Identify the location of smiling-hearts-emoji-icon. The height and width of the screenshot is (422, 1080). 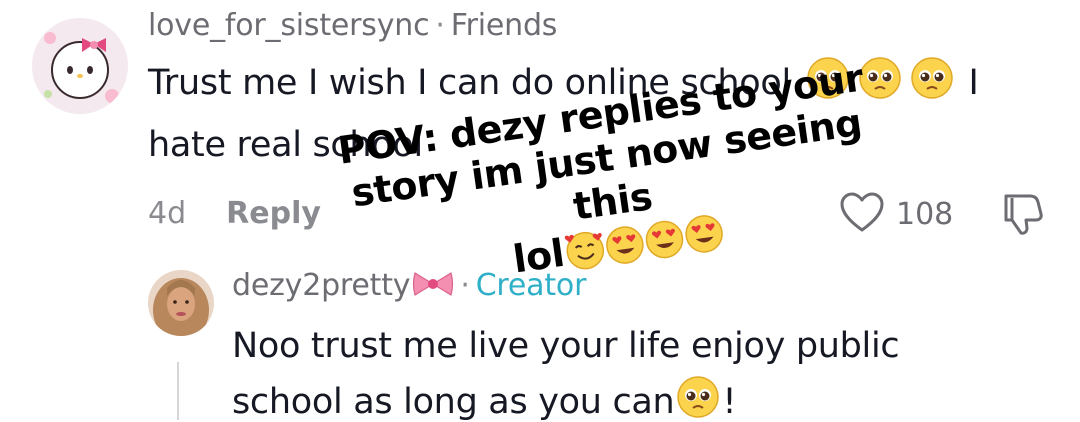
(586, 255).